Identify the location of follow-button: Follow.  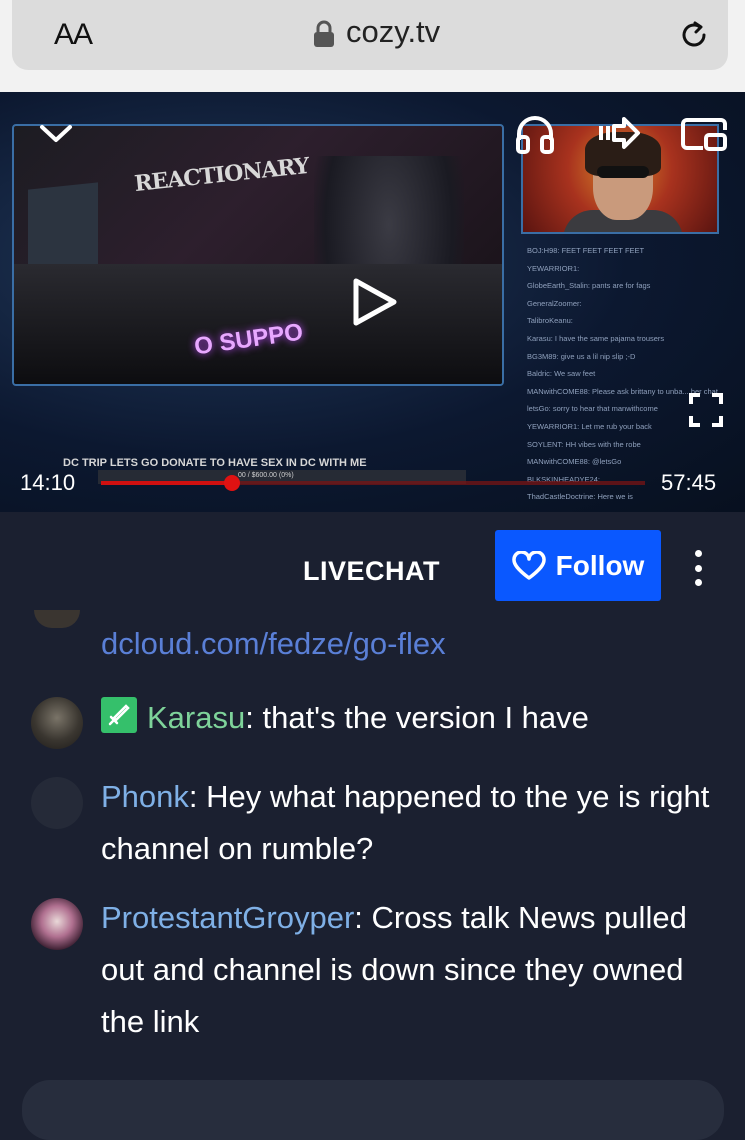
(578, 565).